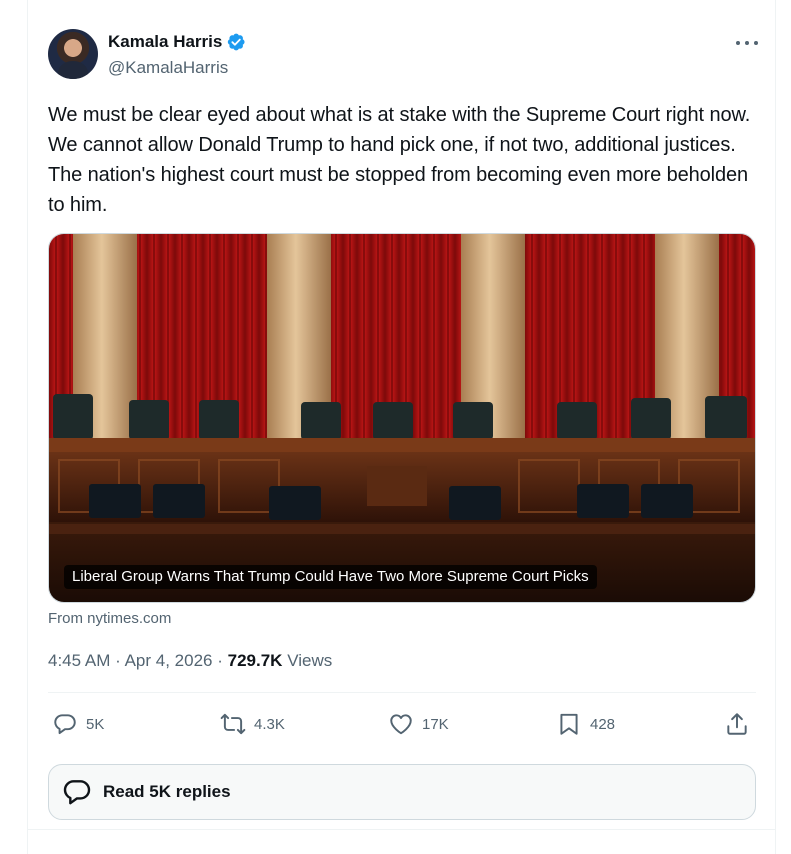  I want to click on share-icon, so click(737, 724).